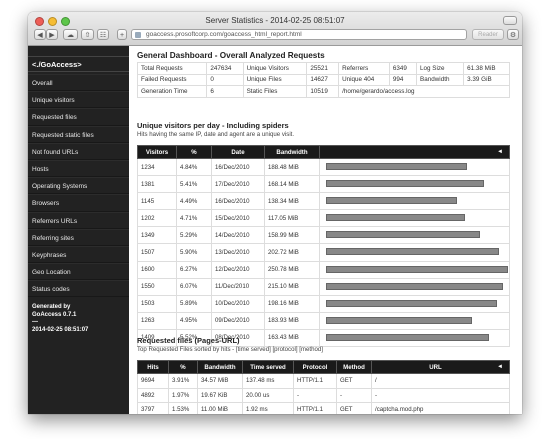 The image size is (550, 439). What do you see at coordinates (488, 34) in the screenshot?
I see `reader-button: Reader` at bounding box center [488, 34].